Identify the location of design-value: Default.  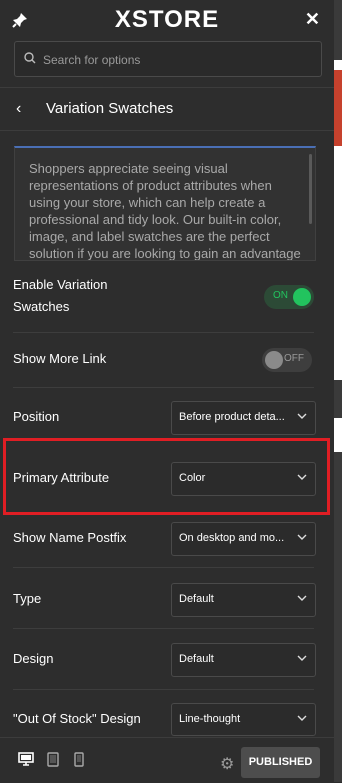
(196, 659).